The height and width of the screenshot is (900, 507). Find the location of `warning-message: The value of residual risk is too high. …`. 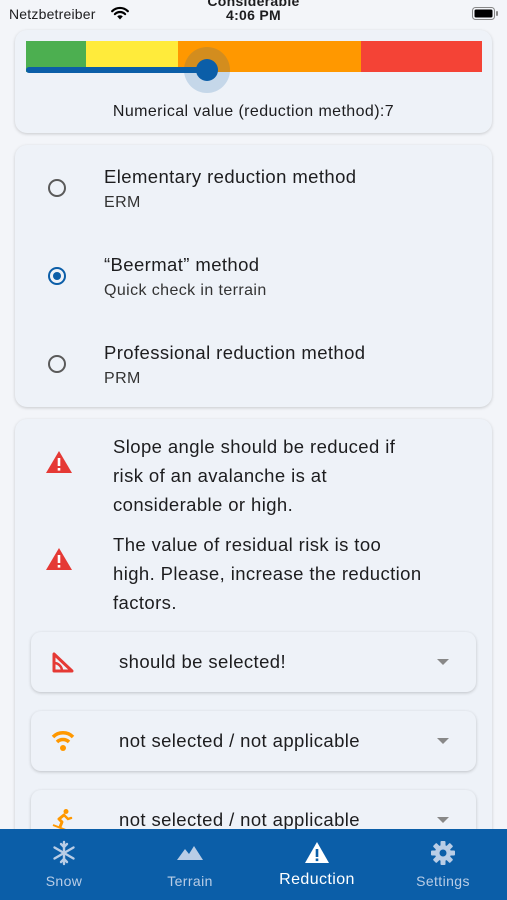

warning-message: The value of residual risk is too high. … is located at coordinates (293, 573).